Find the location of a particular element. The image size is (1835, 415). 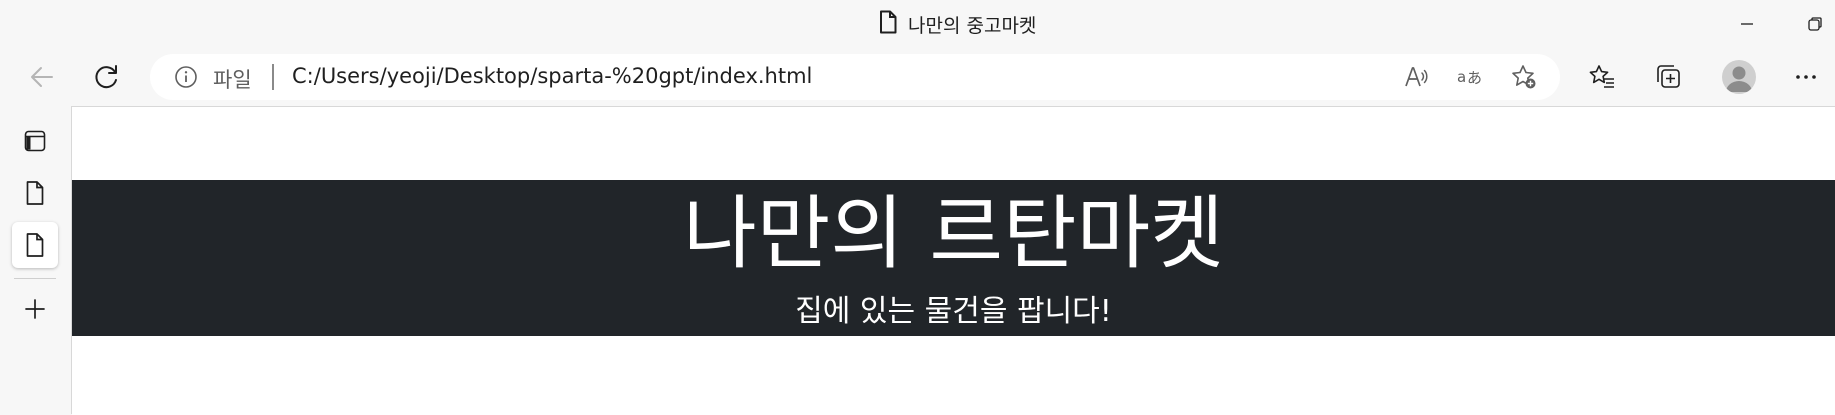

refresh-button is located at coordinates (107, 77).